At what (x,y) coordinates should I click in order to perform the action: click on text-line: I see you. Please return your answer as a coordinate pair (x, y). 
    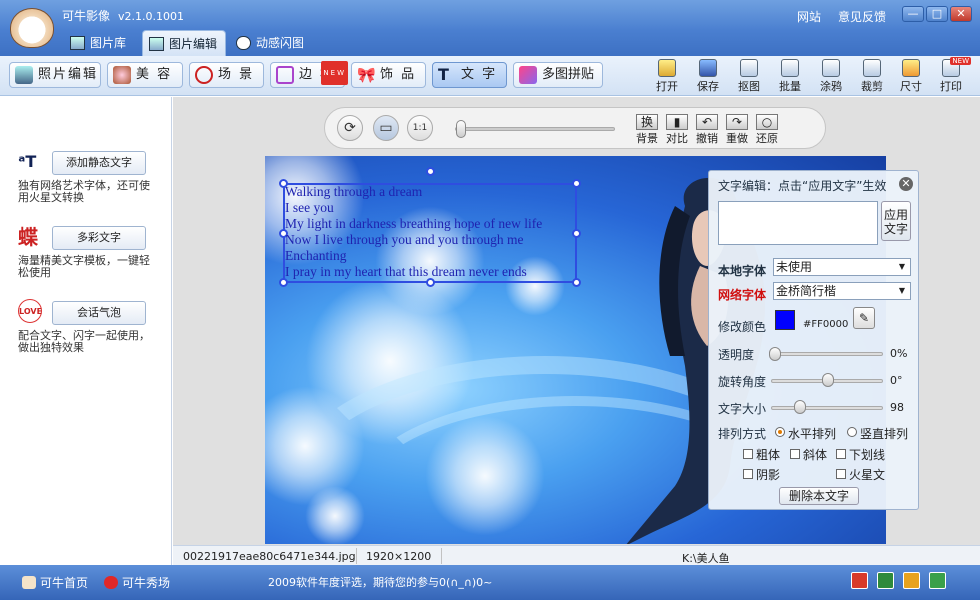
    Looking at the image, I should click on (309, 207).